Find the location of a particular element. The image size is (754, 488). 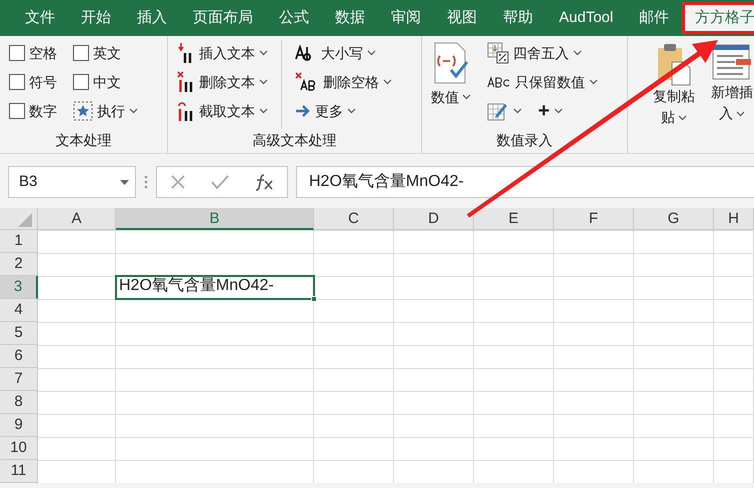

group-label: 数值录入 is located at coordinates (525, 140).